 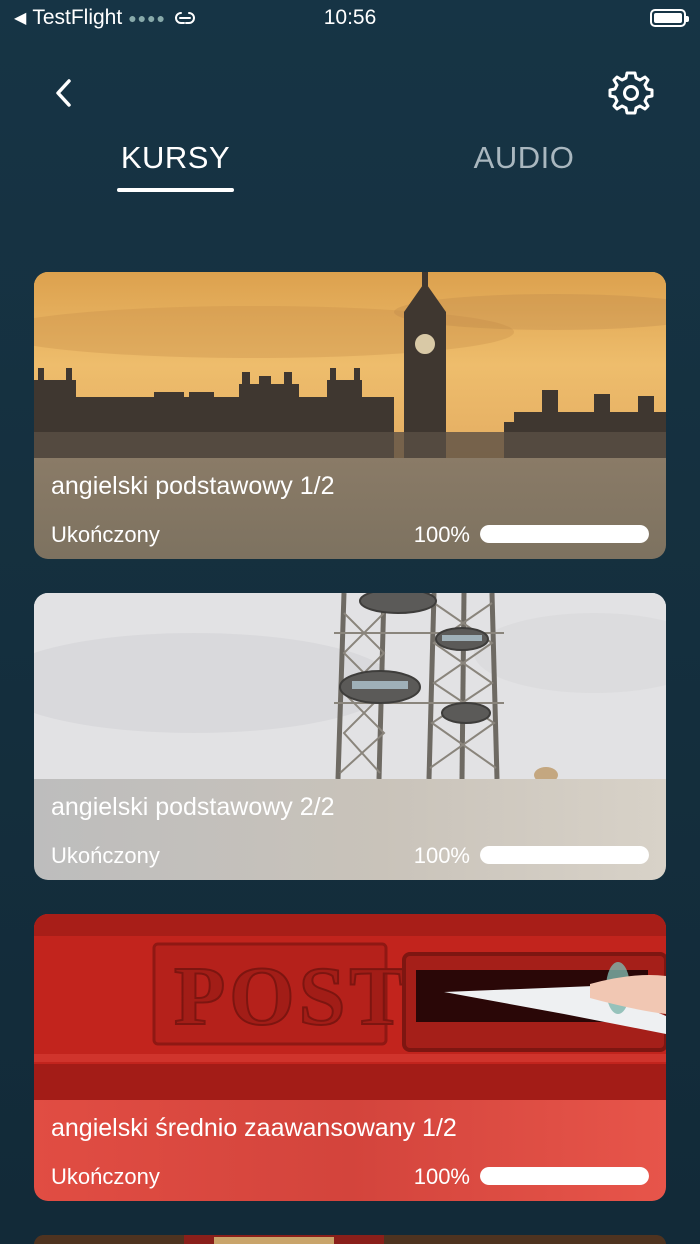 I want to click on status-bar-left: ◀ TestFlight ●●●●, so click(x=106, y=18).